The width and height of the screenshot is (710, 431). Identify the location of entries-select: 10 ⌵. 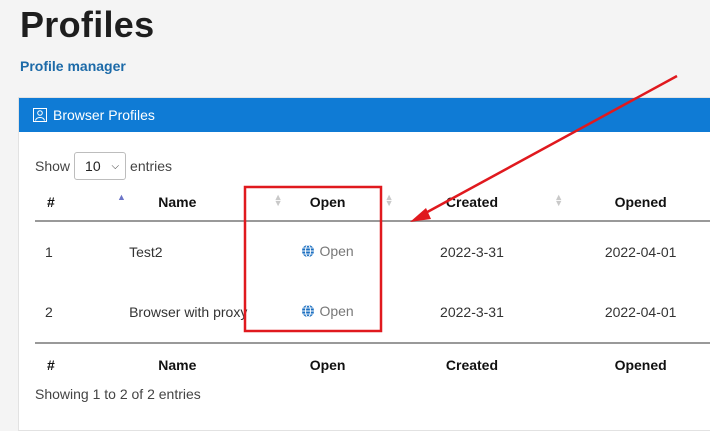
(100, 166).